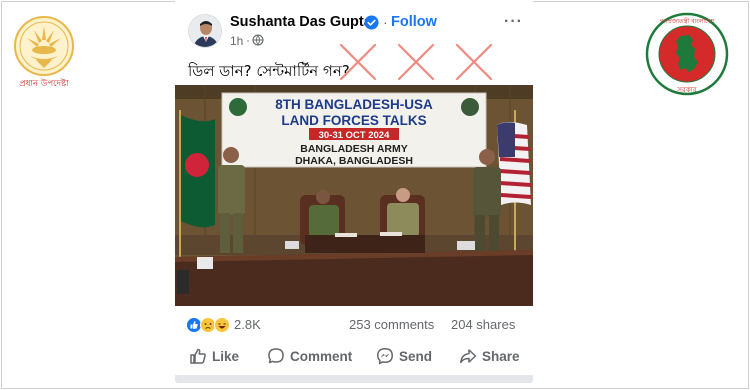  What do you see at coordinates (354, 149) in the screenshot?
I see `banner-line-3: BANGLADESH ARMY` at bounding box center [354, 149].